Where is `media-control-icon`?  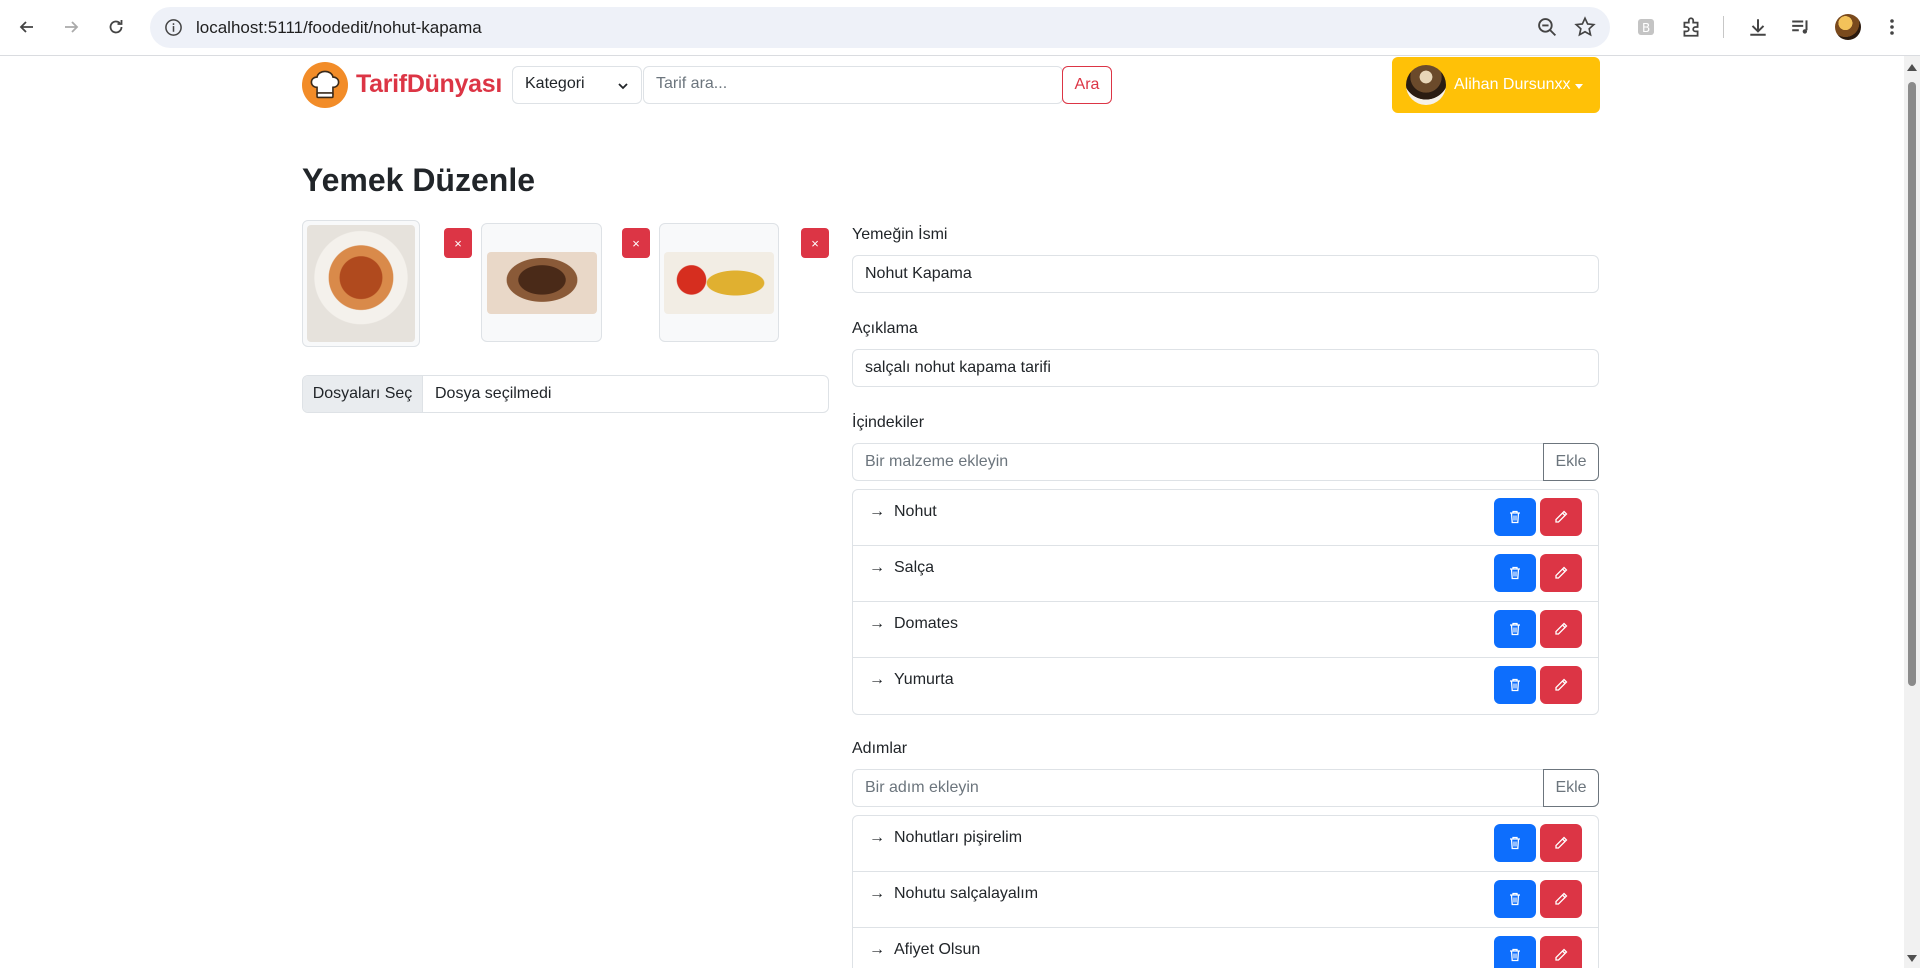
media-control-icon is located at coordinates (1801, 27).